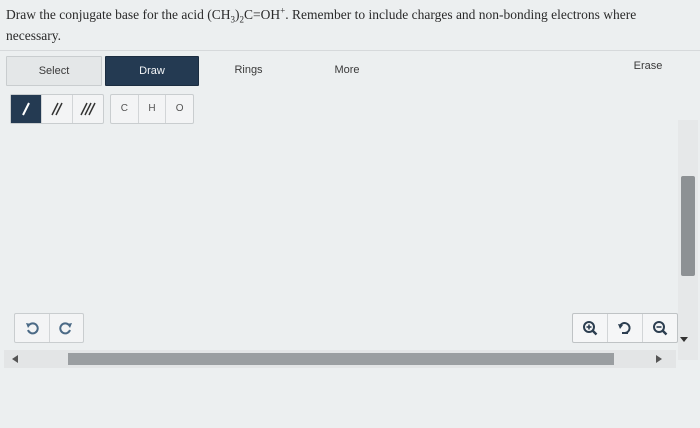  Describe the element at coordinates (152, 71) in the screenshot. I see `draw-button: Draw` at that location.